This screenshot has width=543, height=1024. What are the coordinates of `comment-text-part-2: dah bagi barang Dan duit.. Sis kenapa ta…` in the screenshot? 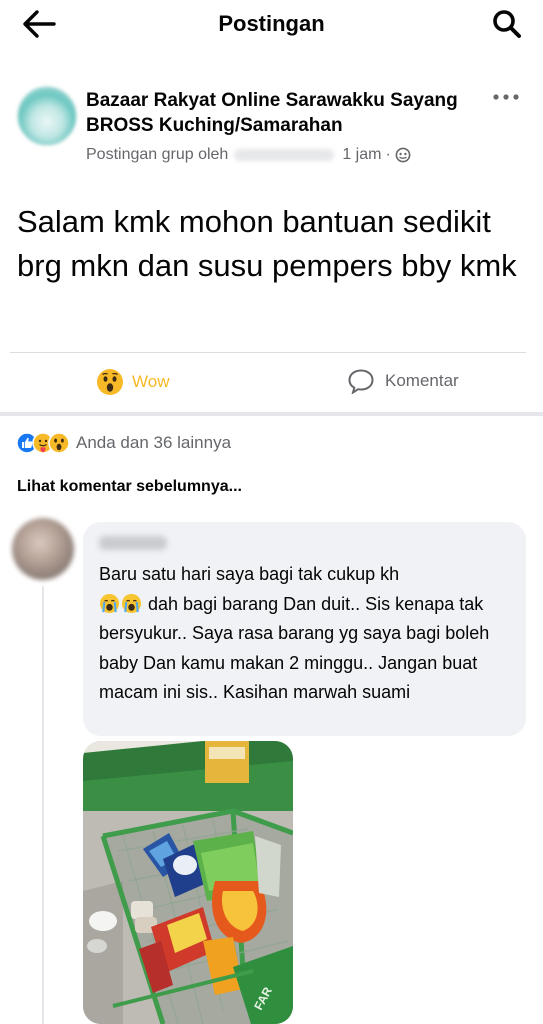 It's located at (294, 648).